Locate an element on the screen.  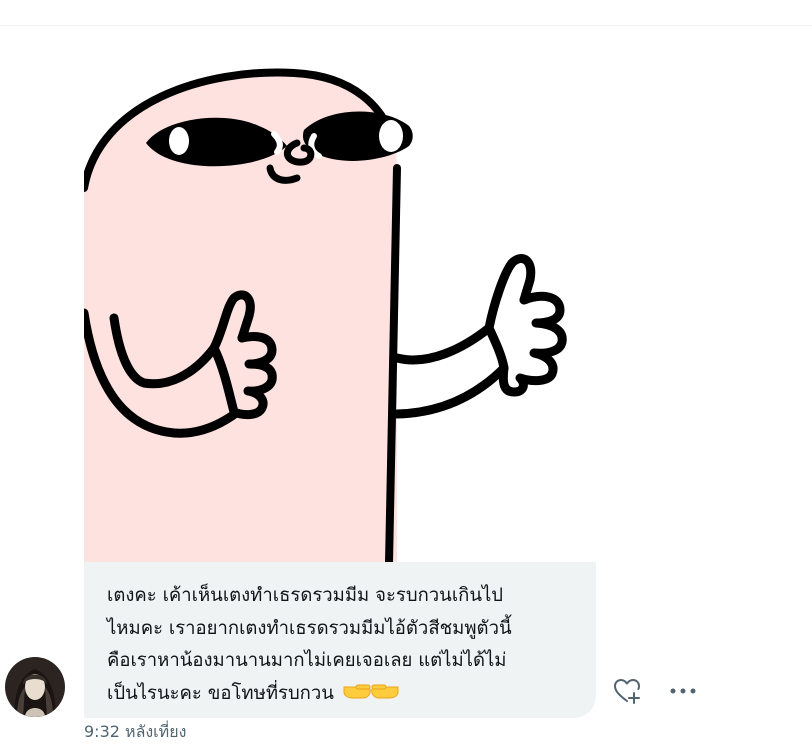
avatar-image is located at coordinates (35, 687).